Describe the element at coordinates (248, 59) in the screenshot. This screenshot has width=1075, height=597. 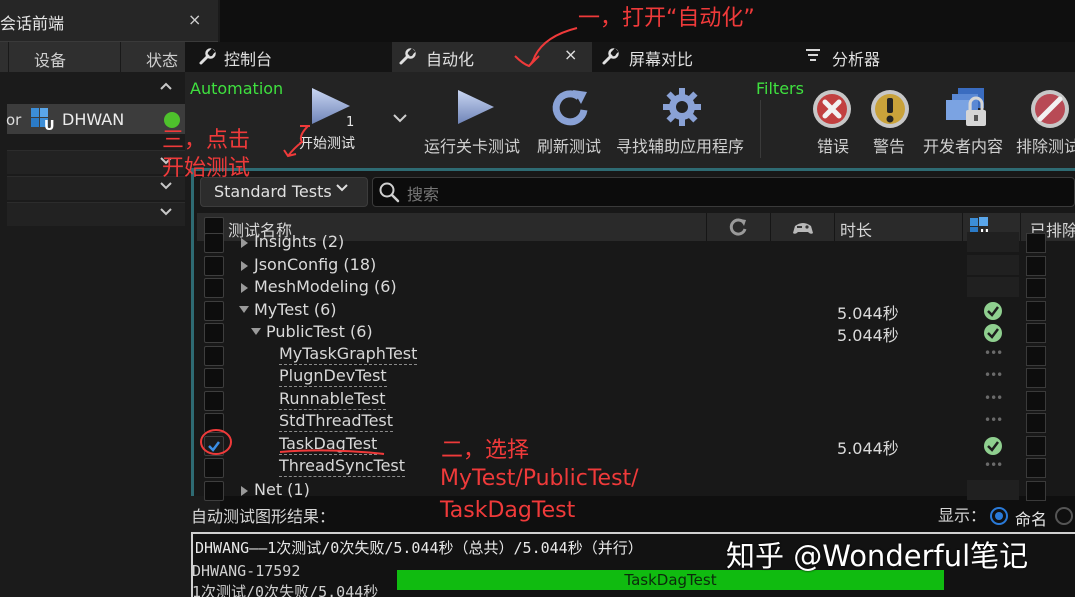
I see `tab-console-label: 控制台` at that location.